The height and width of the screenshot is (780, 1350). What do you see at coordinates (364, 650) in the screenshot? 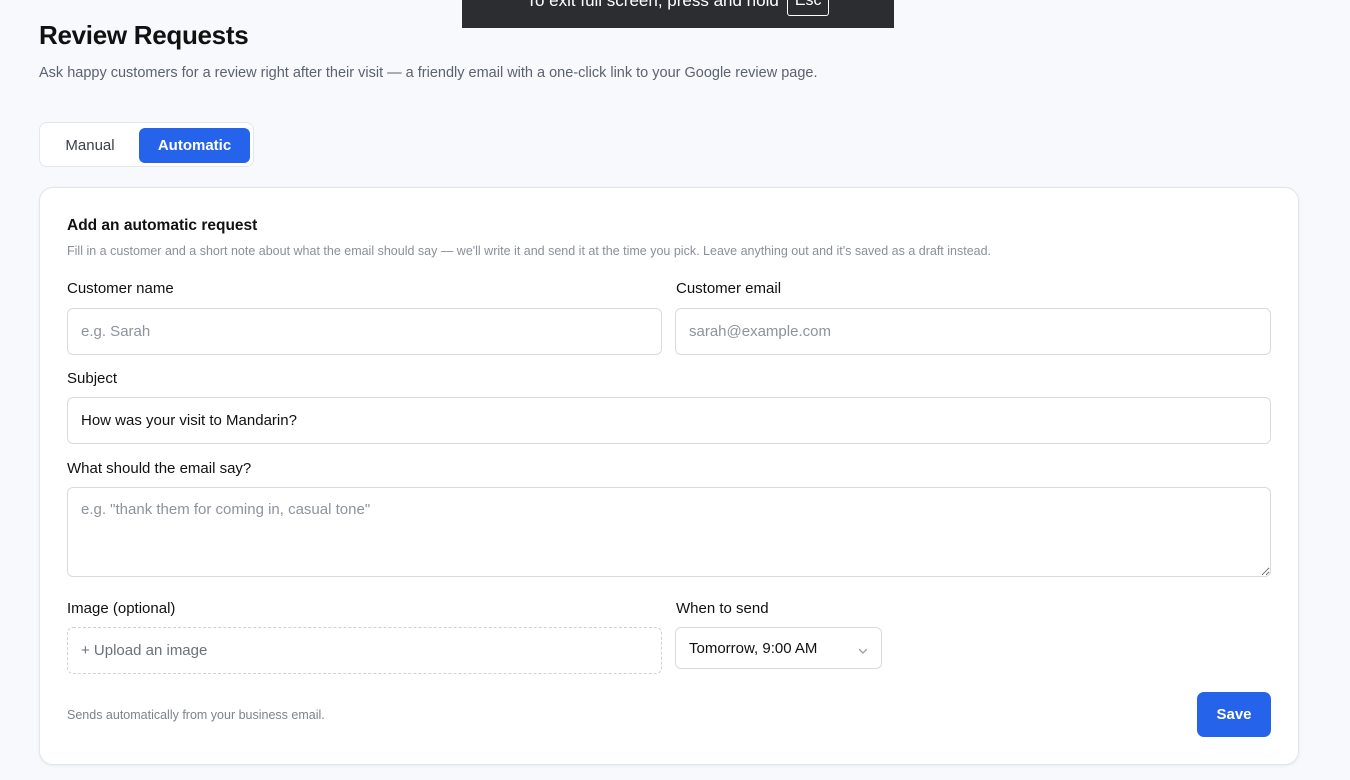
I see `upload-image-button: + Upload an image` at bounding box center [364, 650].